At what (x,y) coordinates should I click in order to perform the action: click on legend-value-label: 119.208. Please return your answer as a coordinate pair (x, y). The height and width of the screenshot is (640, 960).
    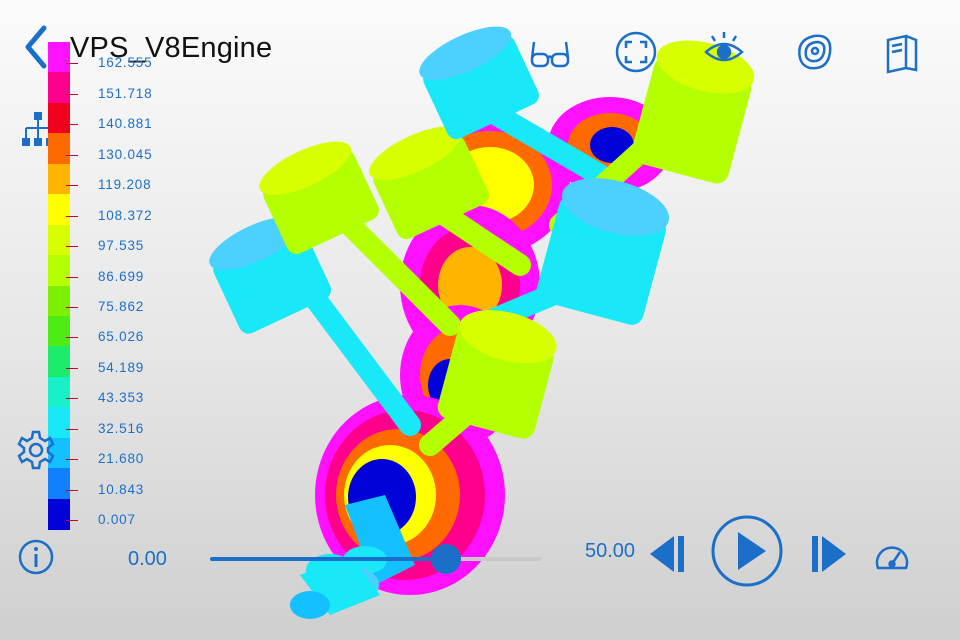
    Looking at the image, I should click on (125, 185).